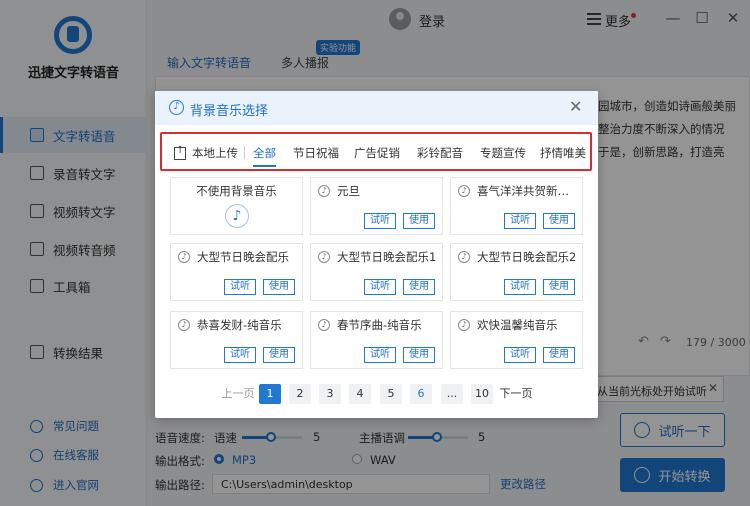  I want to click on category-promotion: 广告促销, so click(377, 153).